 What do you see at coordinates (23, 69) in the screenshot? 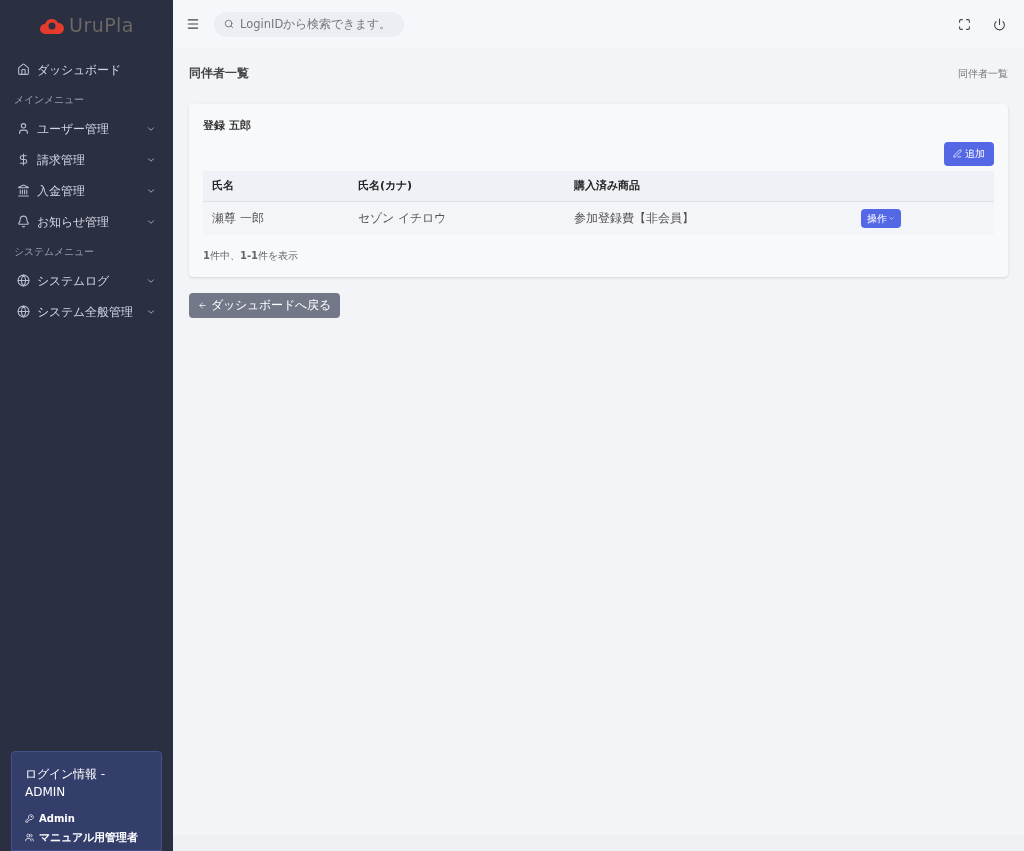
I see `home-icon` at bounding box center [23, 69].